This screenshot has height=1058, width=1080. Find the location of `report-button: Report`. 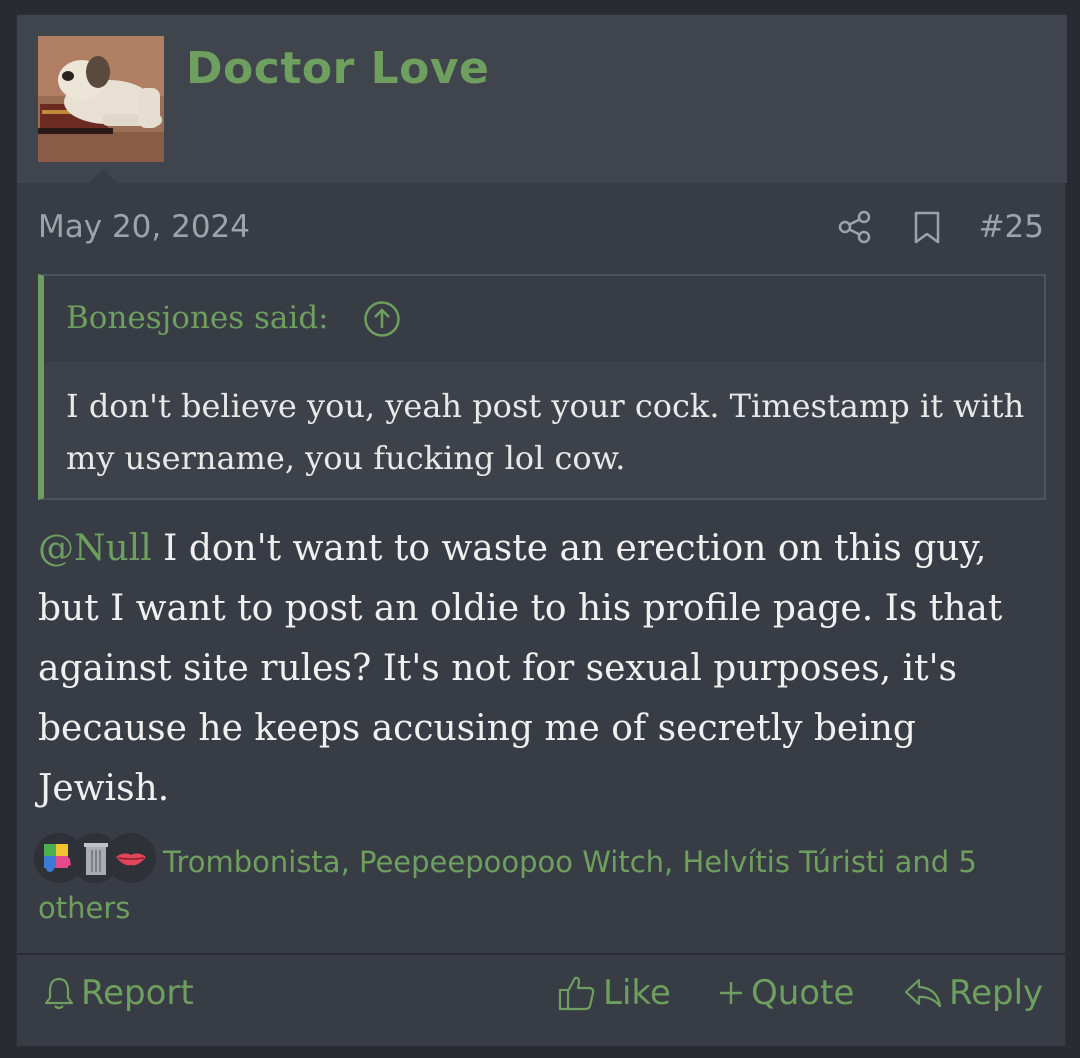

report-button: Report is located at coordinates (118, 993).